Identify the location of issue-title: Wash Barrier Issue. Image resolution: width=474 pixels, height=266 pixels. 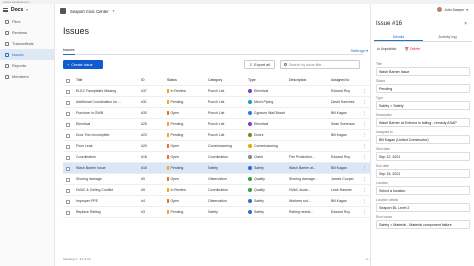
(107, 168).